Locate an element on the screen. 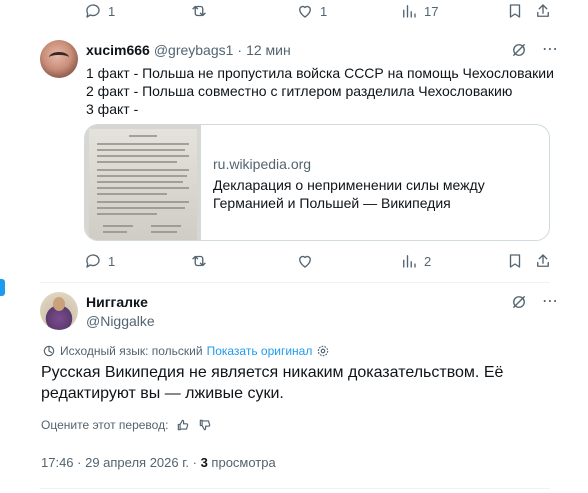 The height and width of the screenshot is (493, 588). focus-marker is located at coordinates (2, 287).